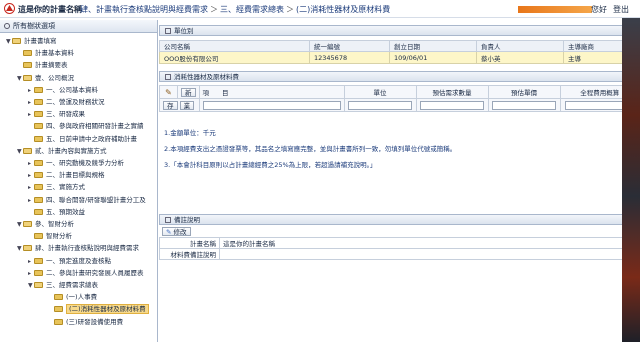 This screenshot has height=342, width=640. I want to click on remark-panel-title: 備註說明, so click(187, 220).